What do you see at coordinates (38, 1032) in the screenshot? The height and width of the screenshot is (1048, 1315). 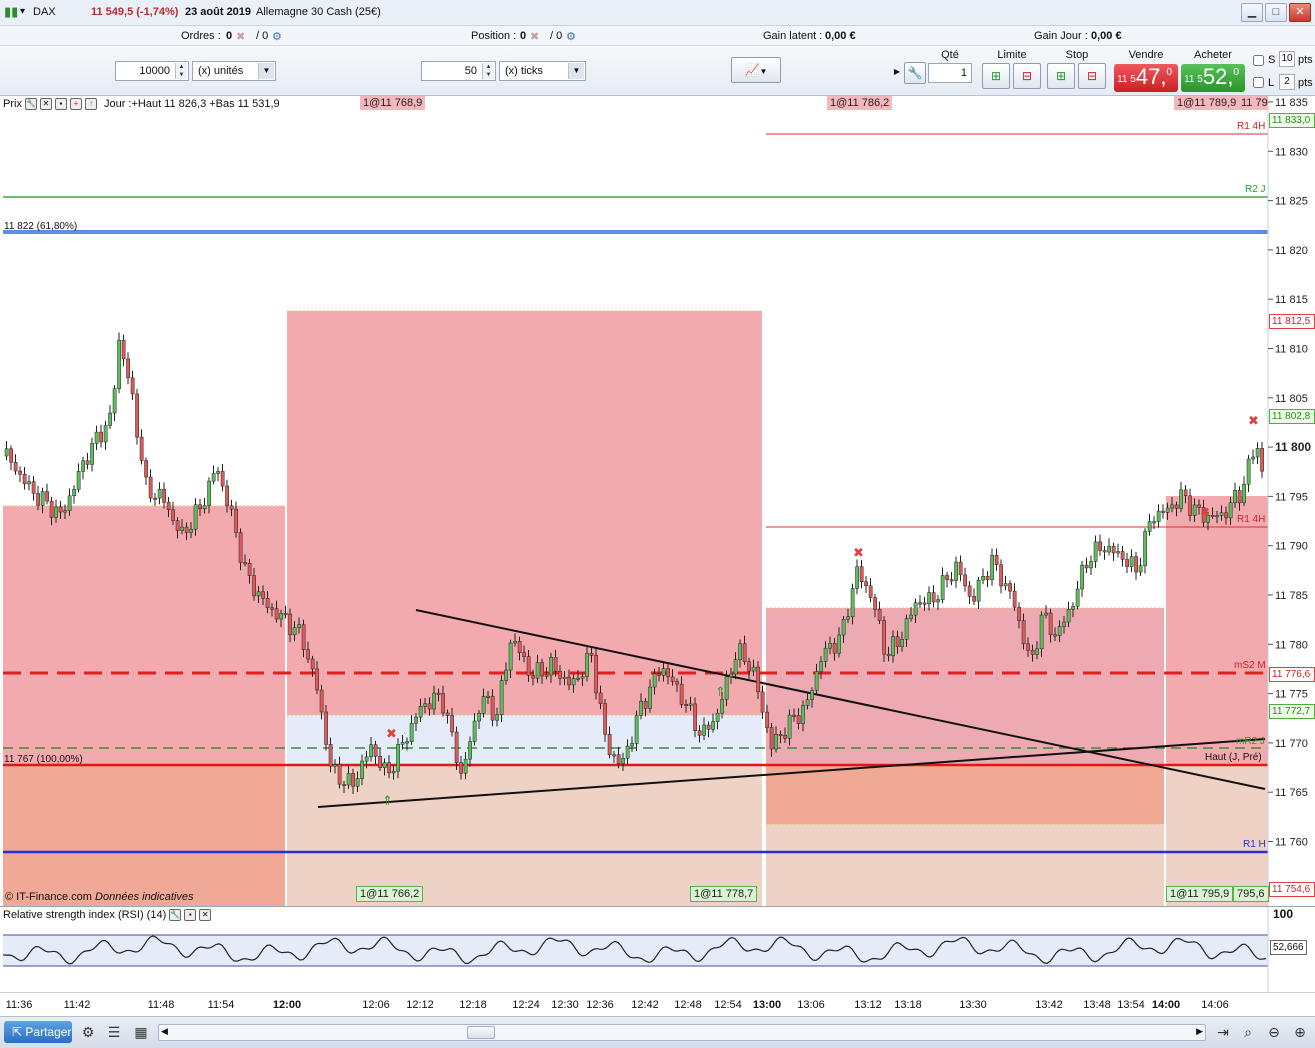 I see `share-button: ⇱ Partager` at bounding box center [38, 1032].